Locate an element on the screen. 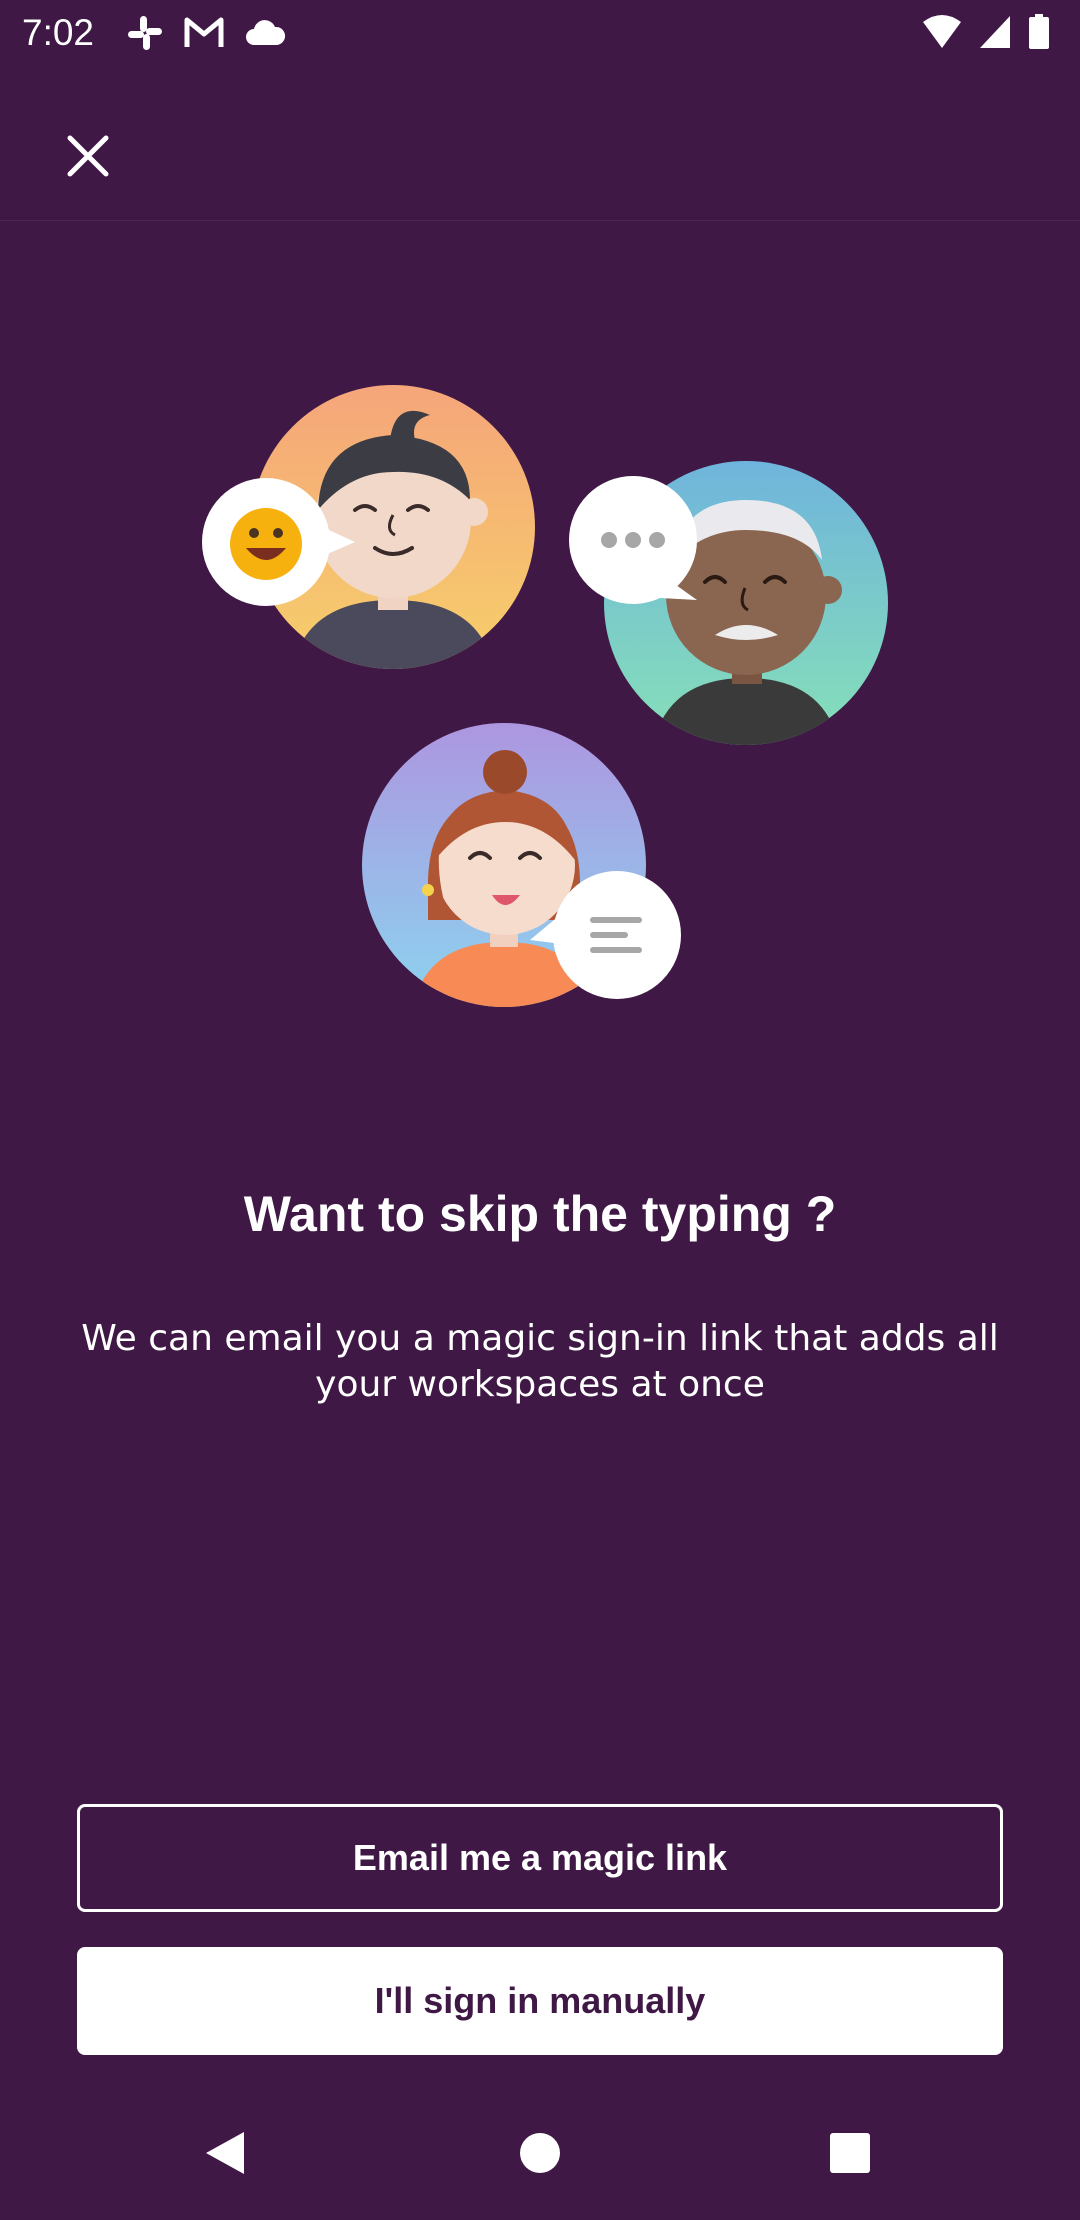 This screenshot has width=1080, height=2220. wifi-icon is located at coordinates (942, 34).